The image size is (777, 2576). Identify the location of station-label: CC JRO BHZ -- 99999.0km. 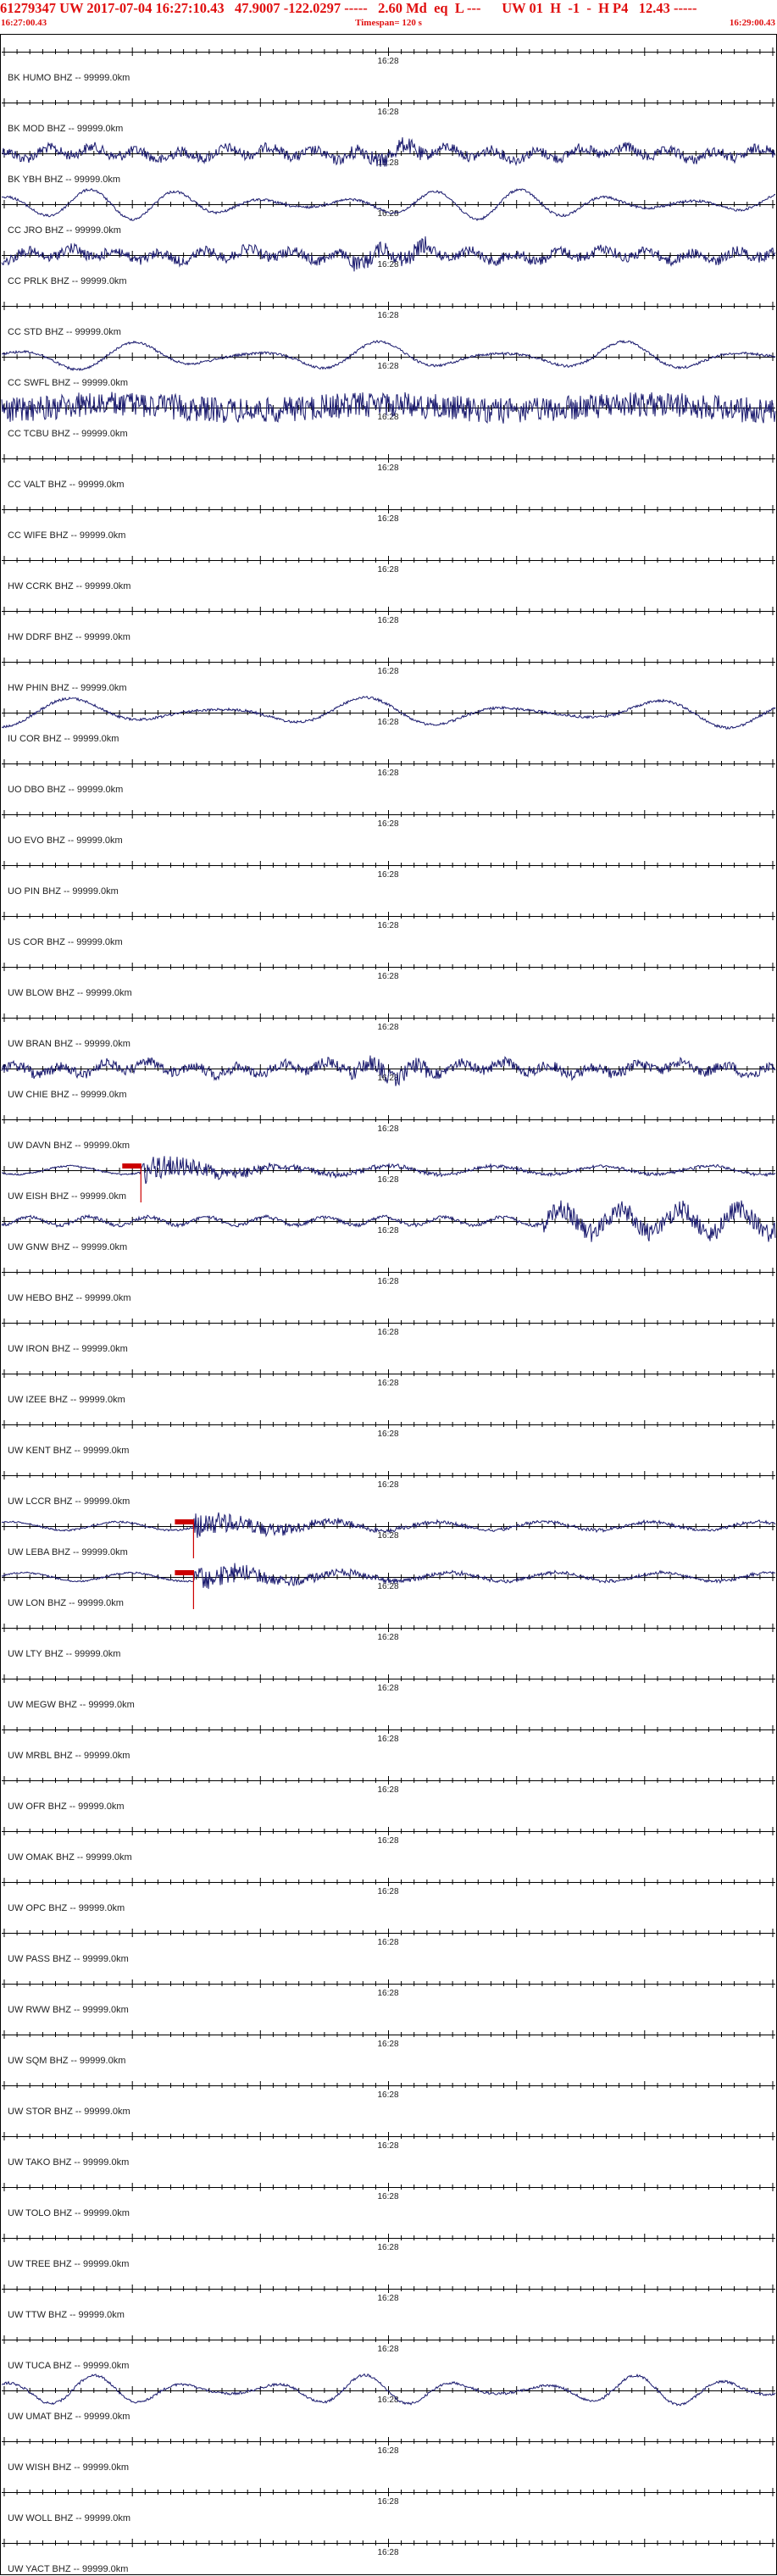
(64, 230).